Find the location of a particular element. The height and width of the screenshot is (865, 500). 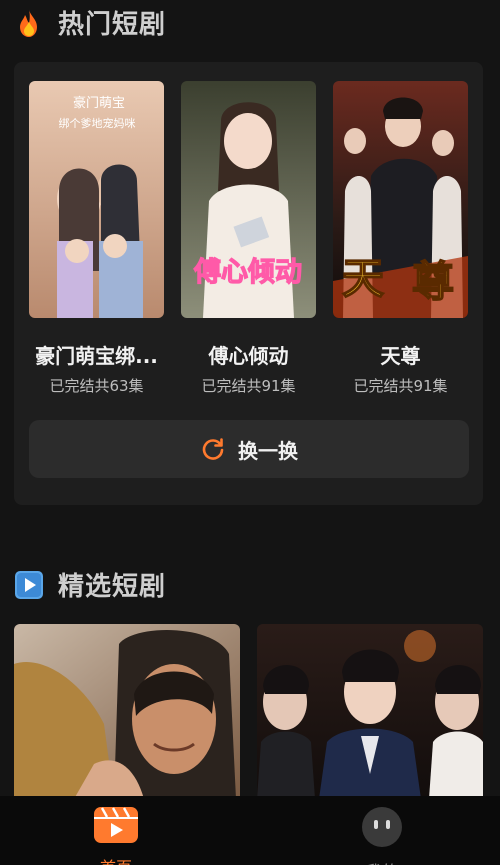

fire-icon is located at coordinates (29, 23).